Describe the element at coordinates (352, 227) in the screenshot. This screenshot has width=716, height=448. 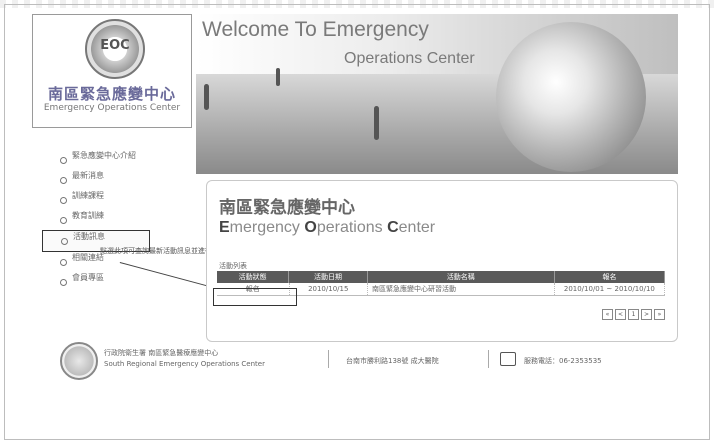
I see `subtitle-part: perations` at that location.